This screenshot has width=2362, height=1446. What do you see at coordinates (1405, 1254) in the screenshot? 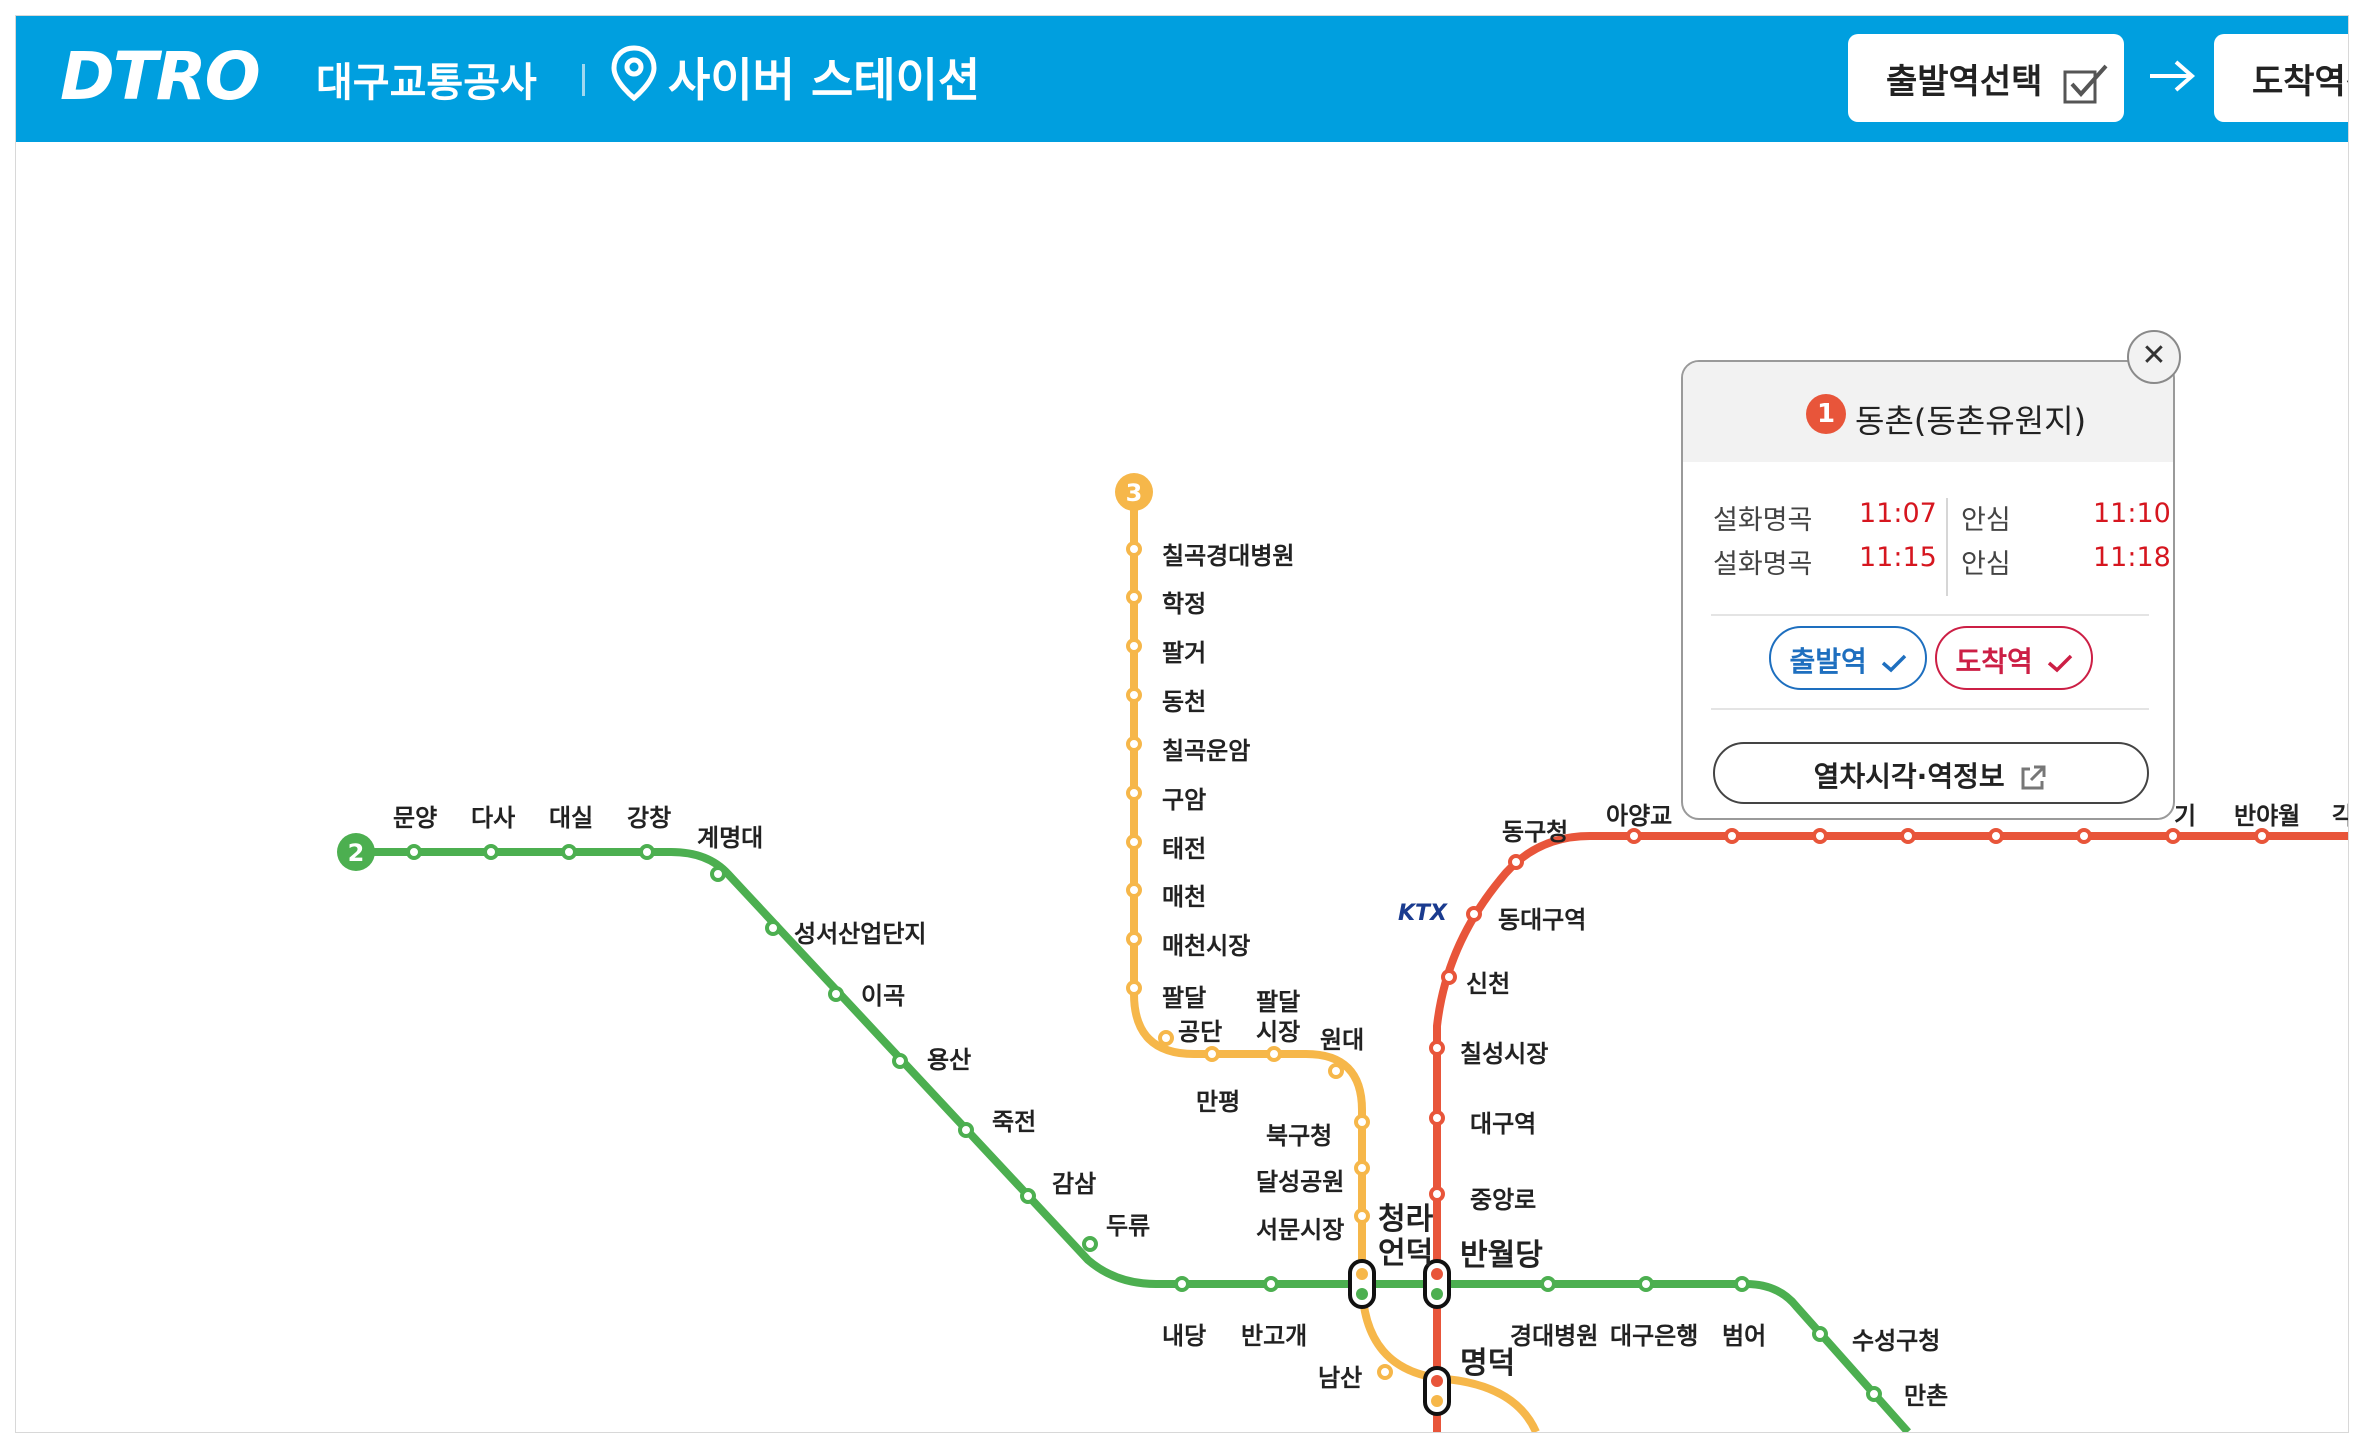
I see `transfer-label-line2: 언덕` at bounding box center [1405, 1254].